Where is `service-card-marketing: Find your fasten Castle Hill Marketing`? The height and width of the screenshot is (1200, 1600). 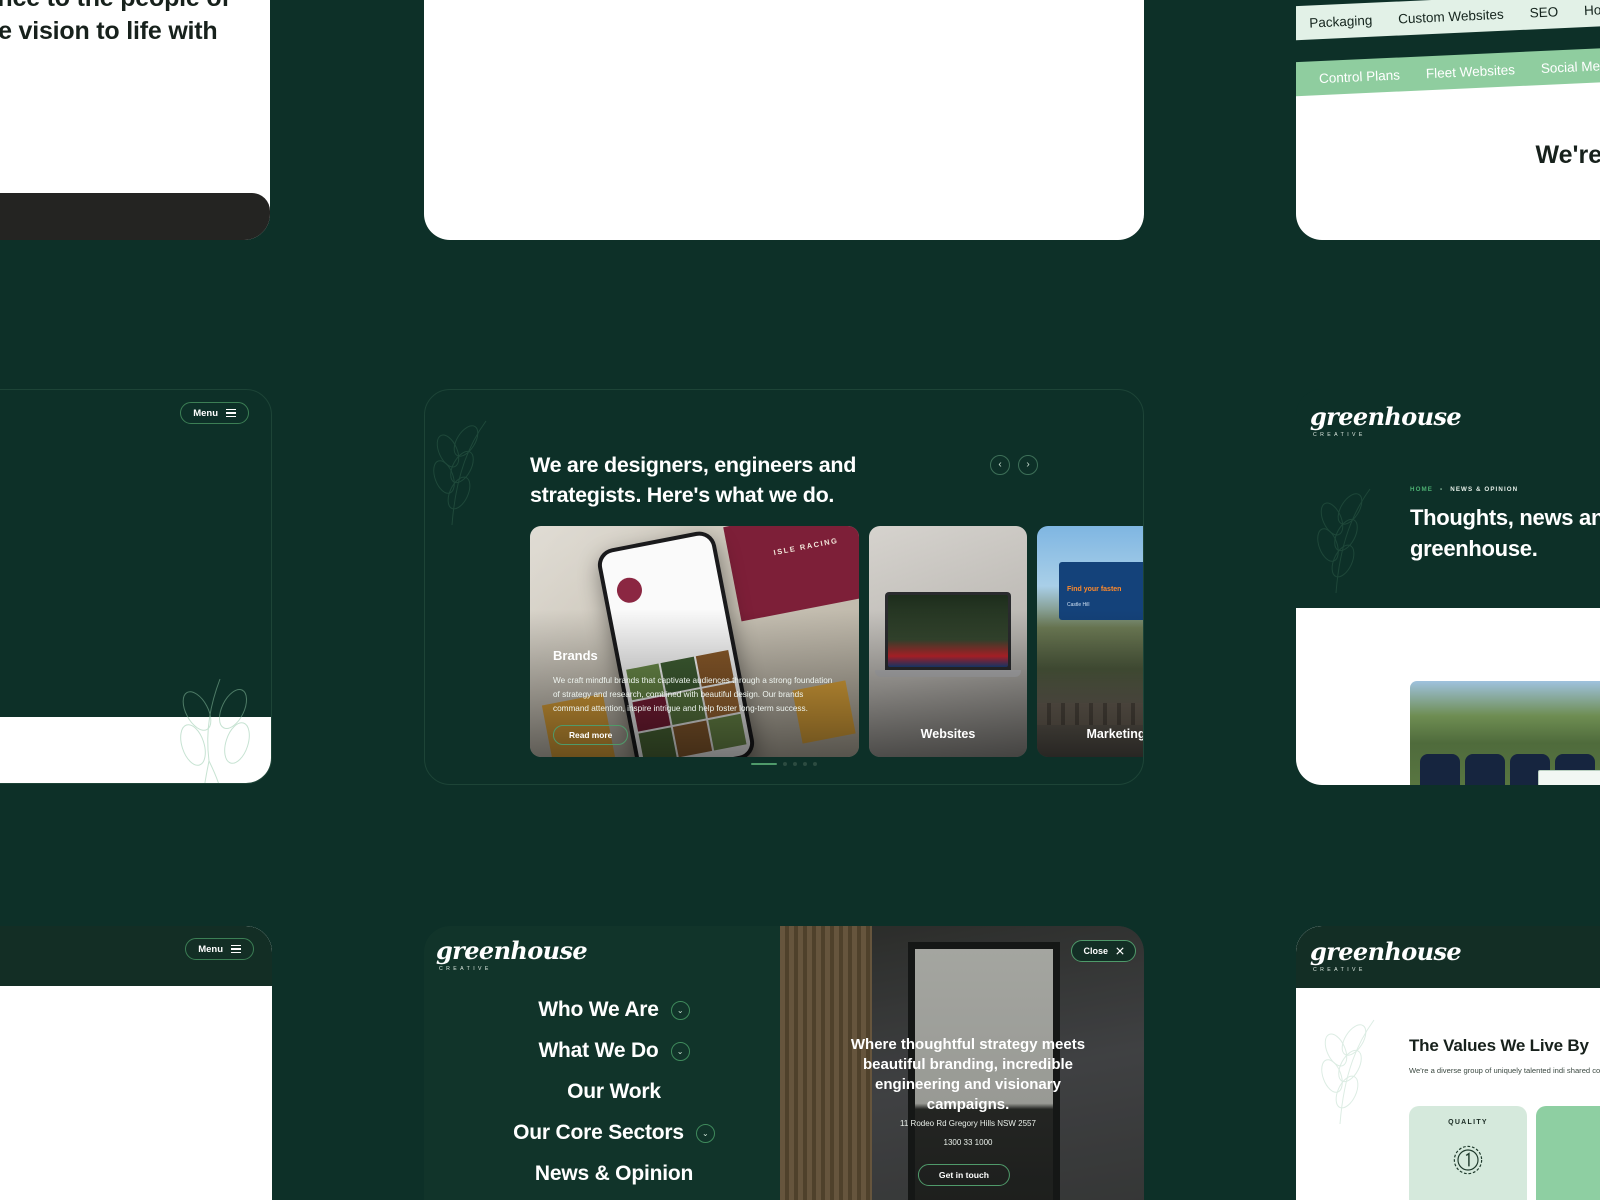
service-card-marketing: Find your fasten Castle Hill Marketing is located at coordinates (1090, 641).